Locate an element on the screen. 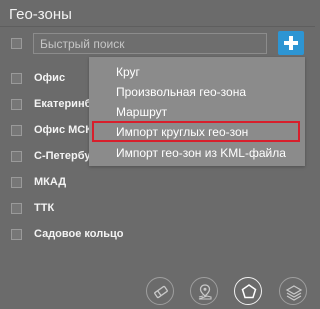 The image size is (320, 309). polygon-icon is located at coordinates (248, 291).